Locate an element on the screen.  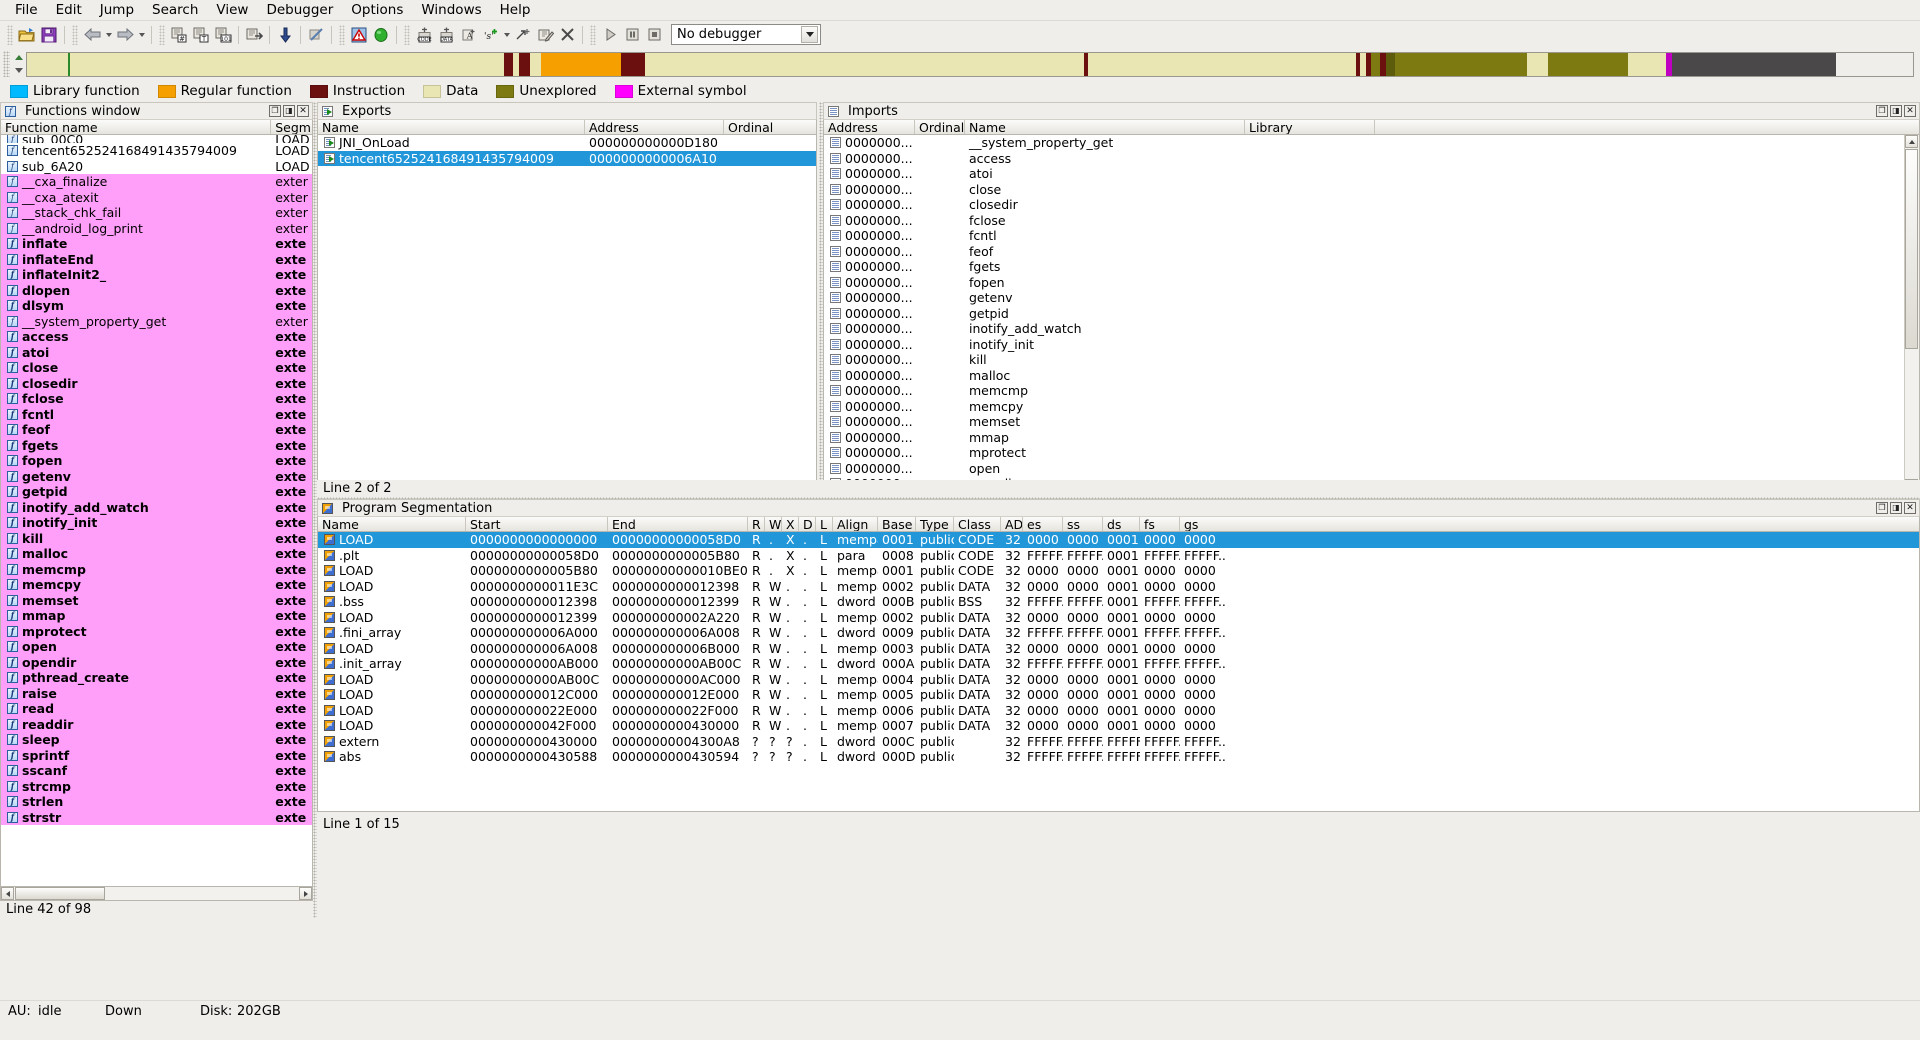
functions-hscroll-left-arrow is located at coordinates (7, 893).